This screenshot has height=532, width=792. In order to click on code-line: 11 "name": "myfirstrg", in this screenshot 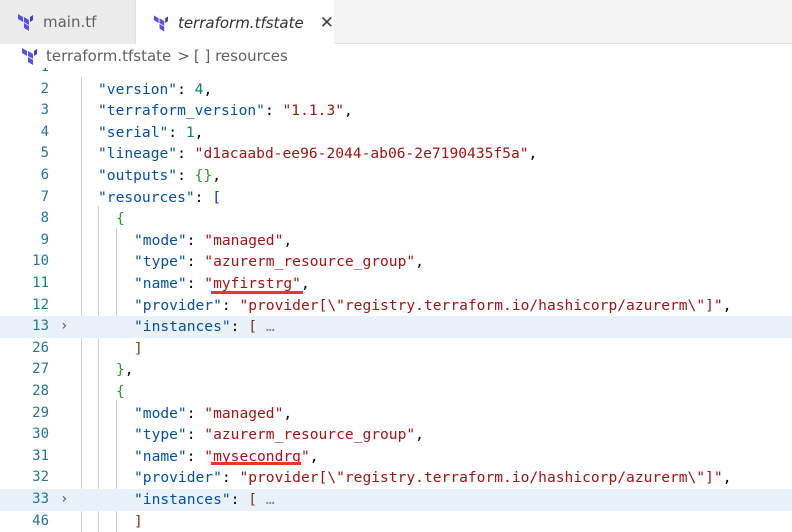, I will do `click(396, 284)`.